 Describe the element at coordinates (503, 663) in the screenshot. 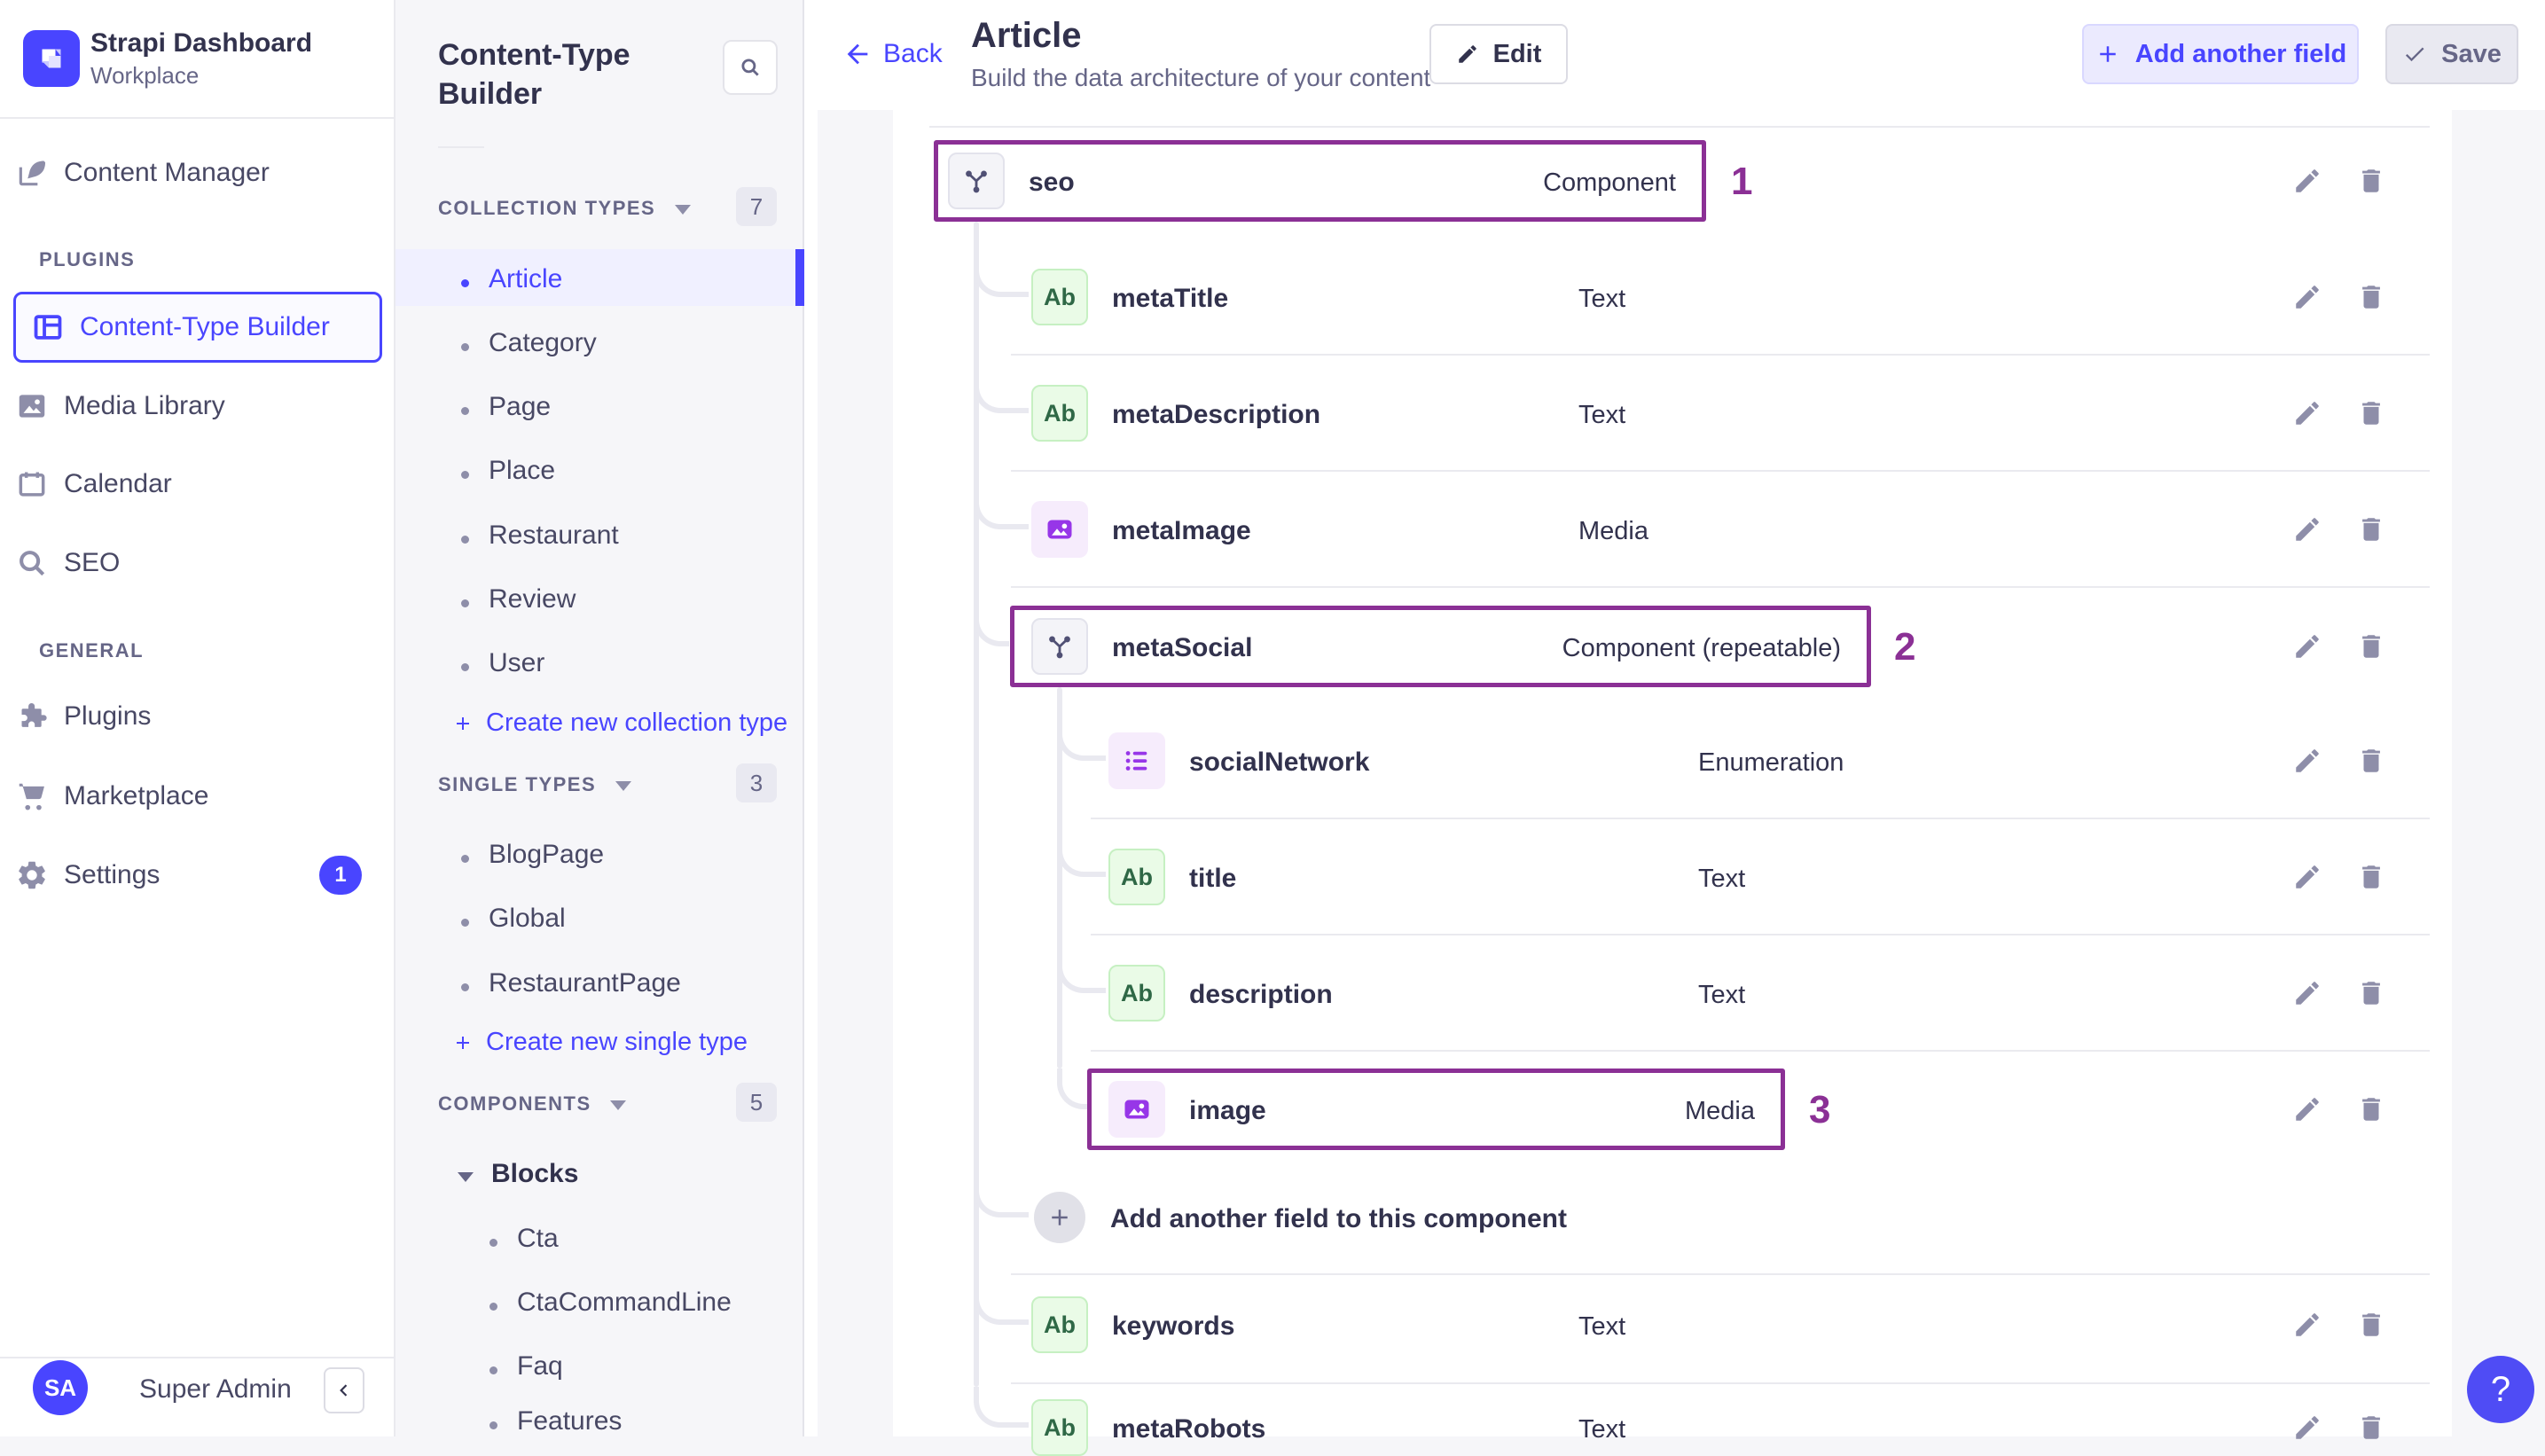

I see `sidebar-item-user: User` at that location.